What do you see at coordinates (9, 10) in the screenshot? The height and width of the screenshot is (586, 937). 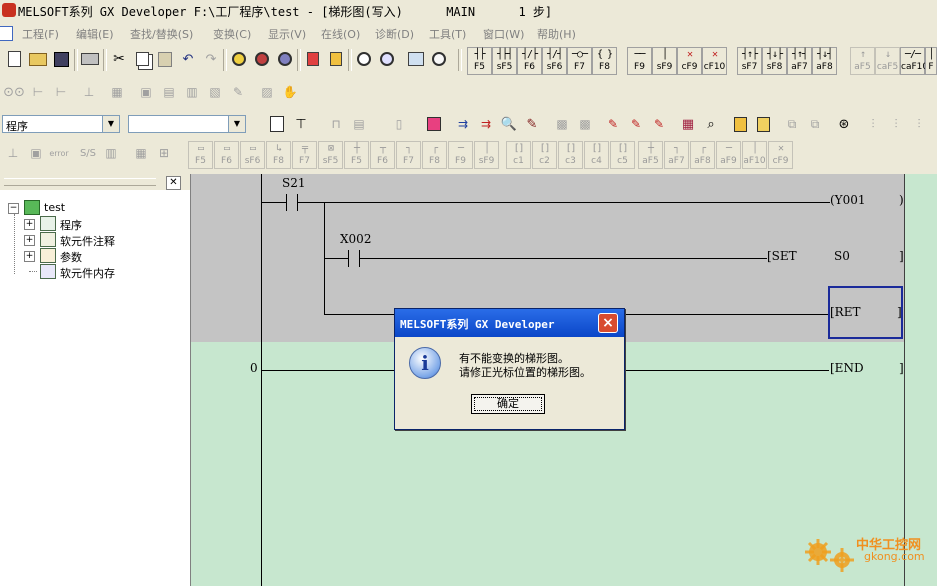 I see `app-icon` at bounding box center [9, 10].